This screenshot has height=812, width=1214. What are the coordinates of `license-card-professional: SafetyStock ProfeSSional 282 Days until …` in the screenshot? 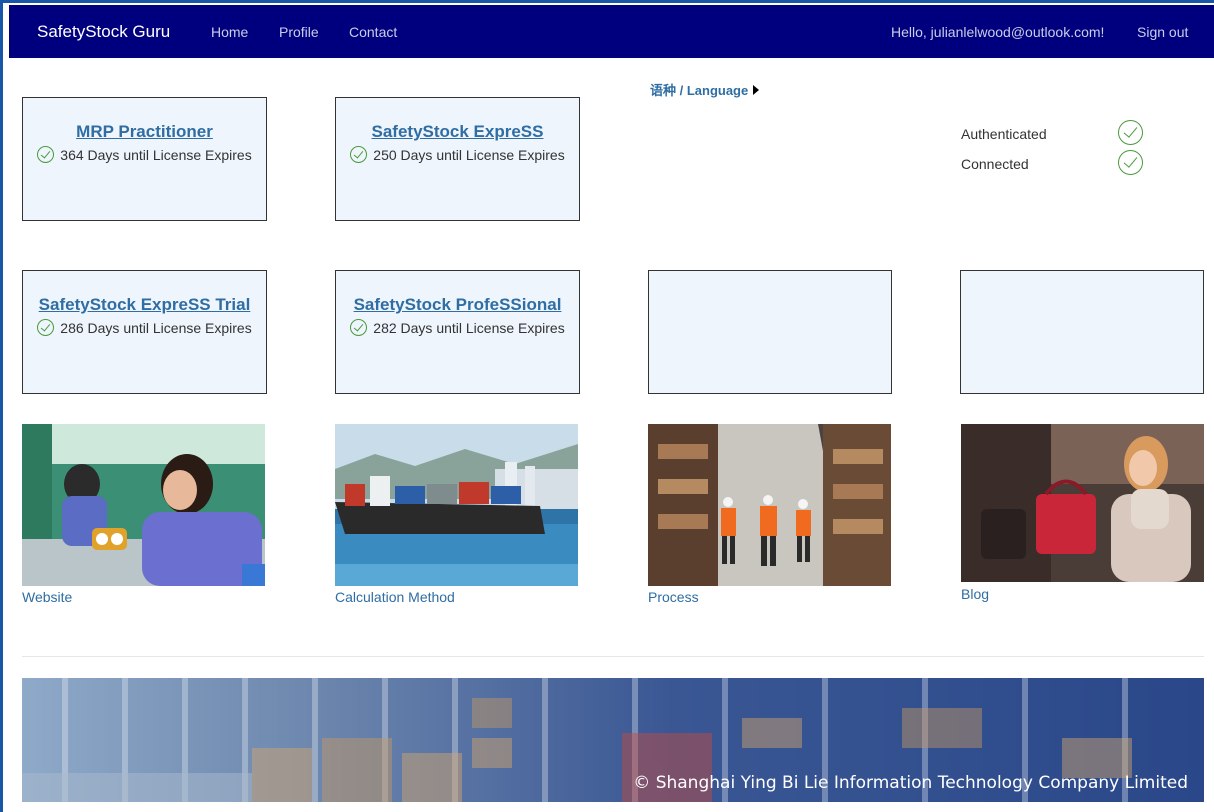 It's located at (457, 332).